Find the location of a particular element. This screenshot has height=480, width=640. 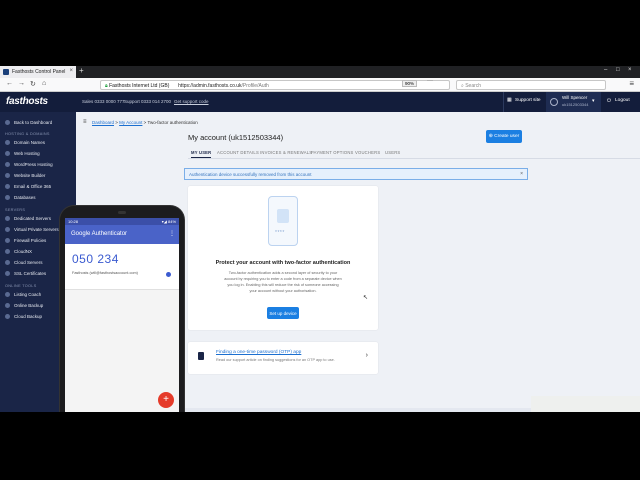

tab-users: USERS is located at coordinates (392, 152).